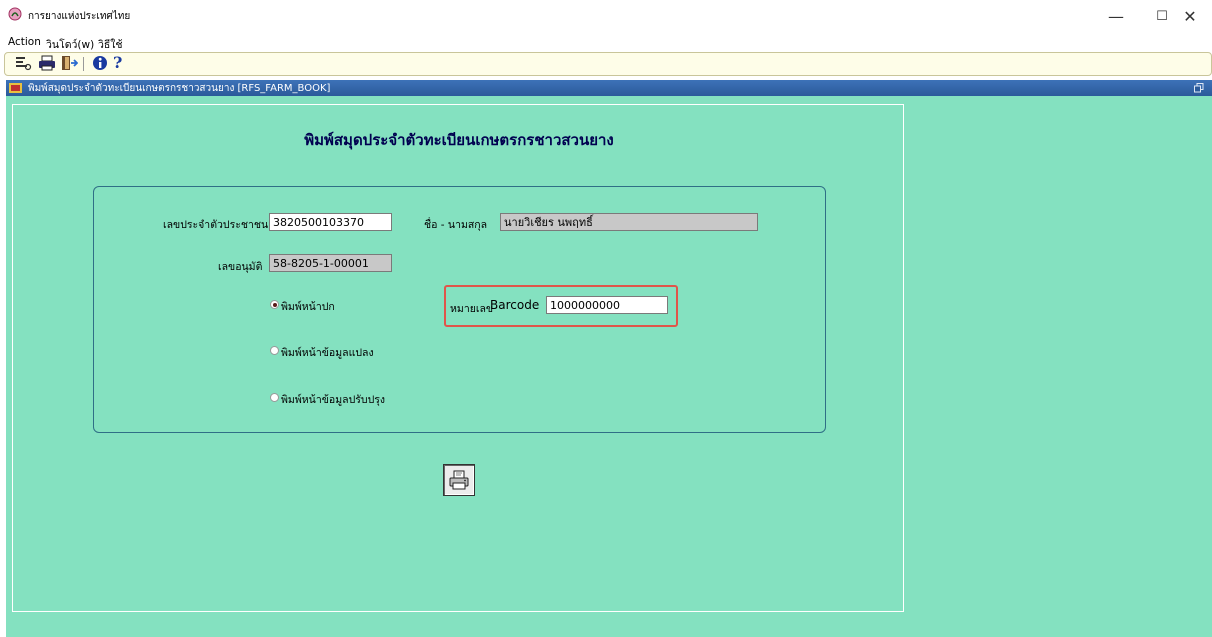 Image resolution: width=1212 pixels, height=637 pixels. What do you see at coordinates (330, 263) in the screenshot?
I see `approval-field: 58-8205-1-00001` at bounding box center [330, 263].